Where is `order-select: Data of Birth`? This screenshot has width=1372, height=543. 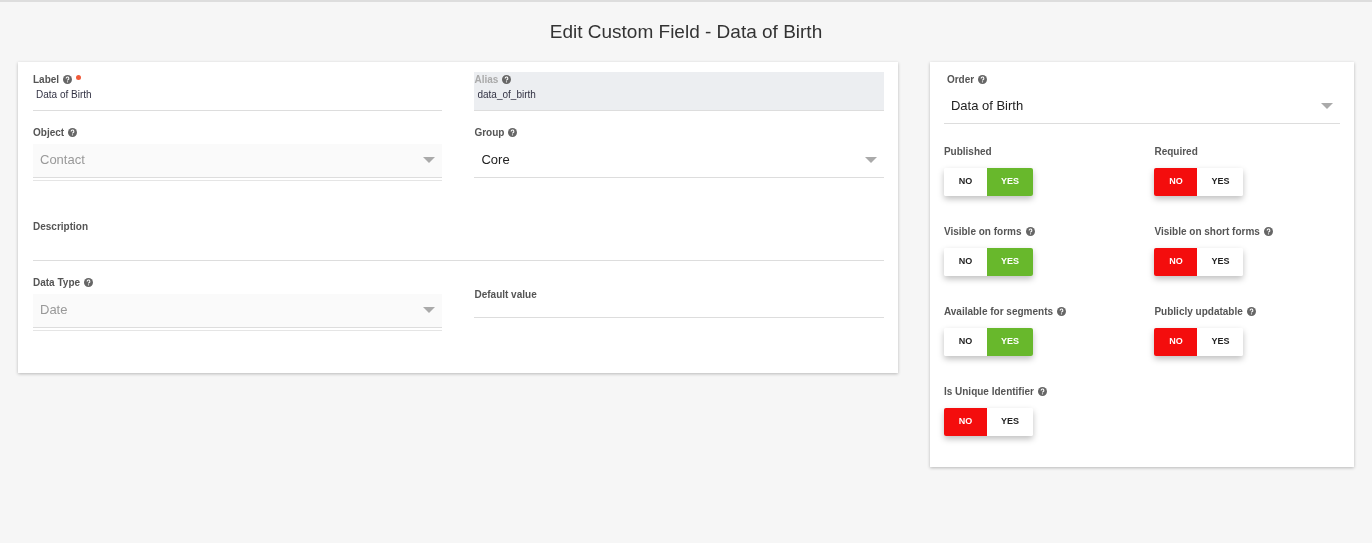 order-select: Data of Birth is located at coordinates (1141, 106).